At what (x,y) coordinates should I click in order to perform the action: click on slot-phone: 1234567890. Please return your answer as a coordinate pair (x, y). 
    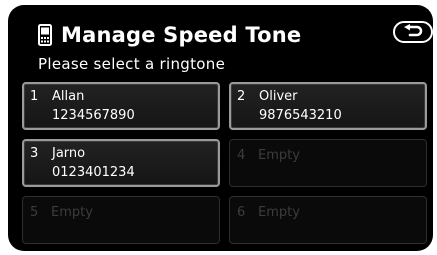
    Looking at the image, I should click on (93, 115).